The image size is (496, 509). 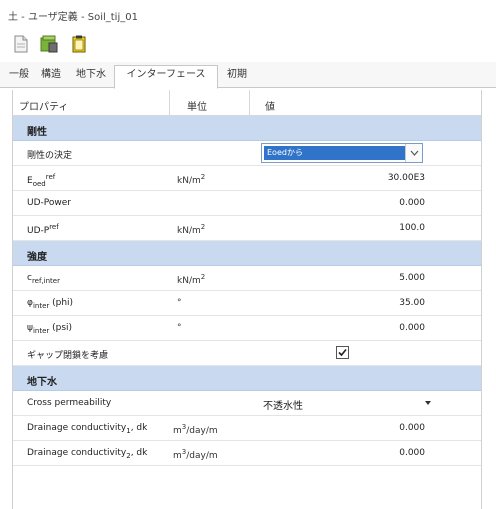 I want to click on property-name: Eoedref, so click(x=41, y=180).